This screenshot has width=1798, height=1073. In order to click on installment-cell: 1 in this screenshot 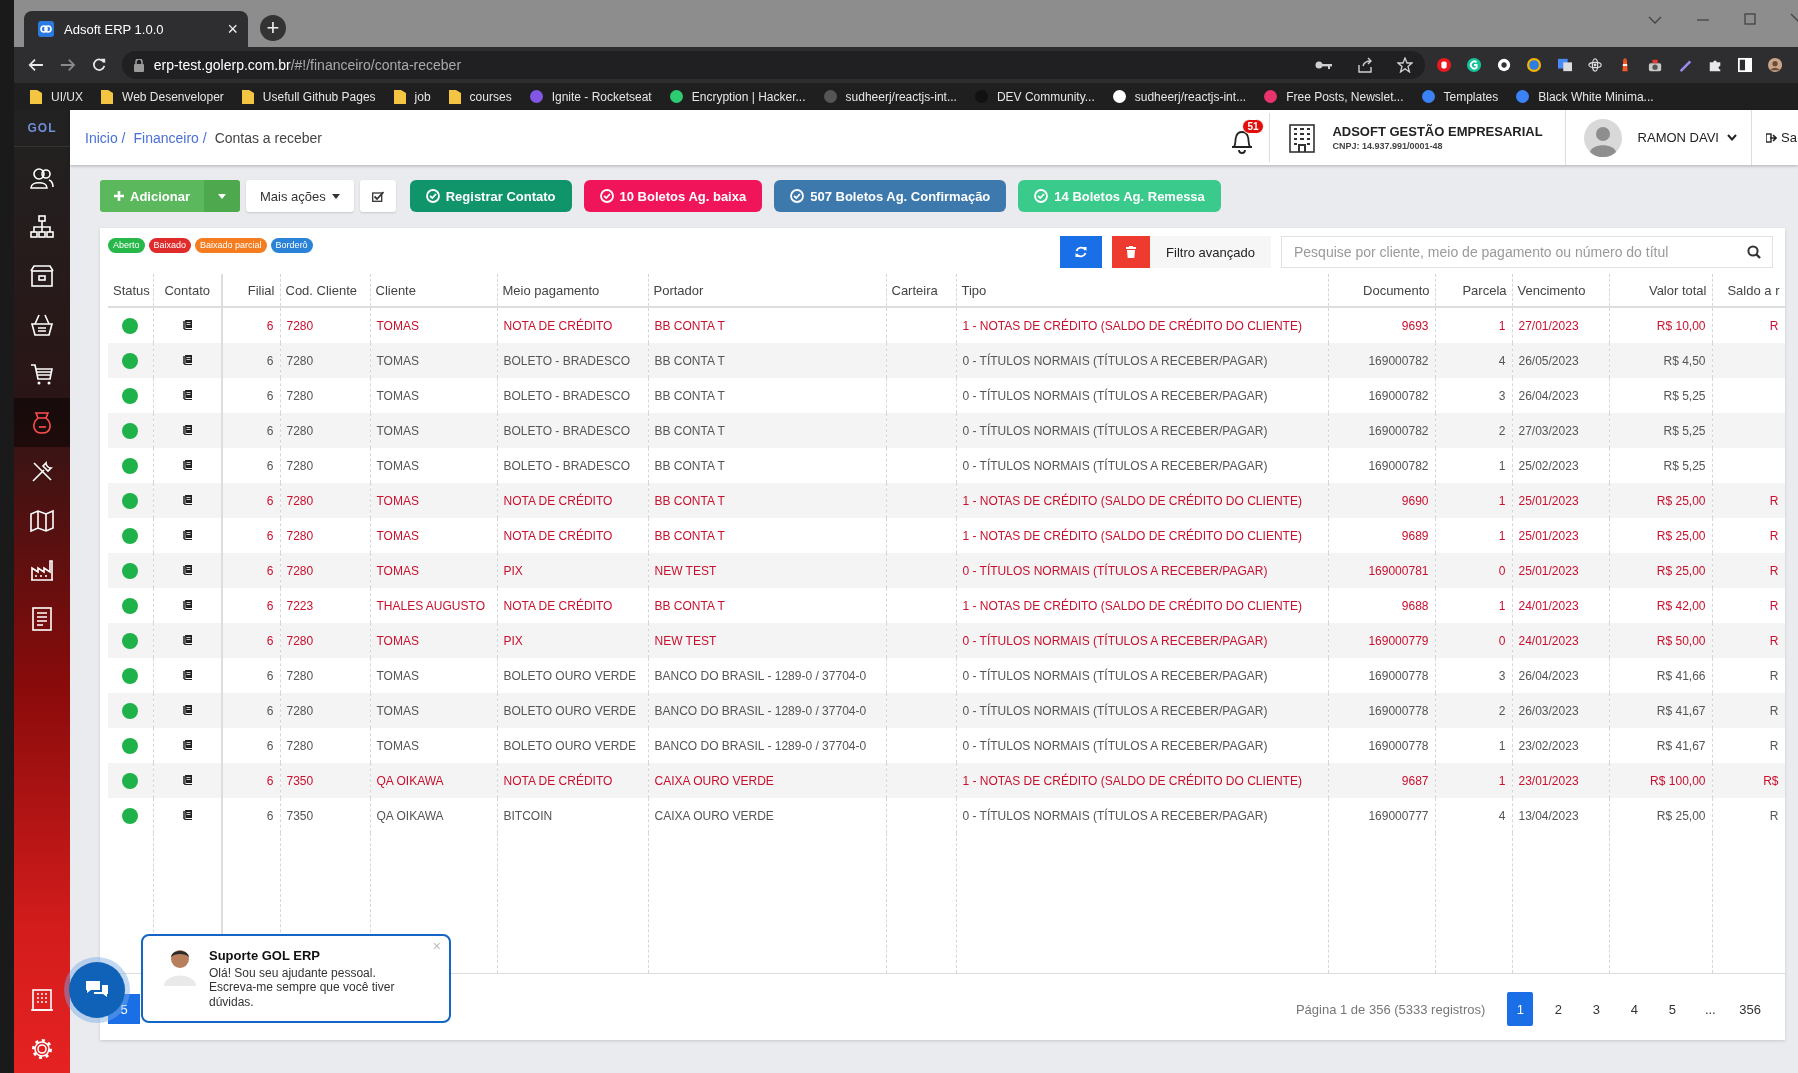, I will do `click(1502, 605)`.